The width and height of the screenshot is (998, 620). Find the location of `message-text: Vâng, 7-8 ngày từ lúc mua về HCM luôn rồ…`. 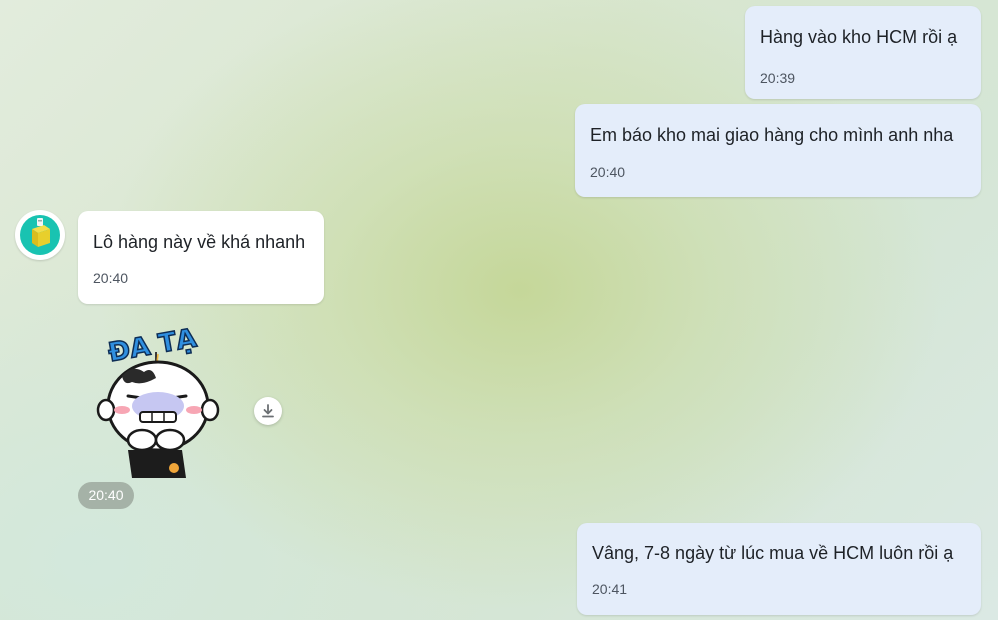

message-text: Vâng, 7-8 ngày từ lúc mua về HCM luôn rồ… is located at coordinates (773, 553).